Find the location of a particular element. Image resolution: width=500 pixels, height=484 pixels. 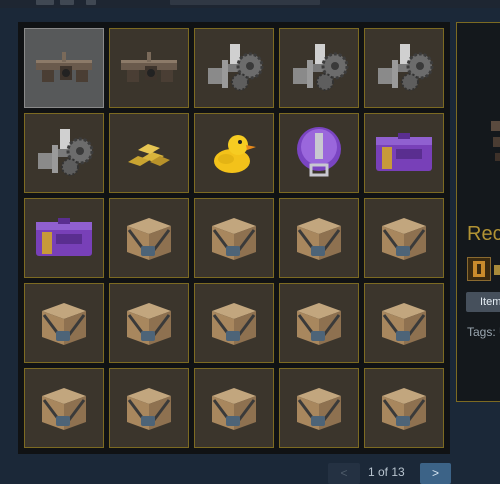

rubber-duck-icon is located at coordinates (234, 153).